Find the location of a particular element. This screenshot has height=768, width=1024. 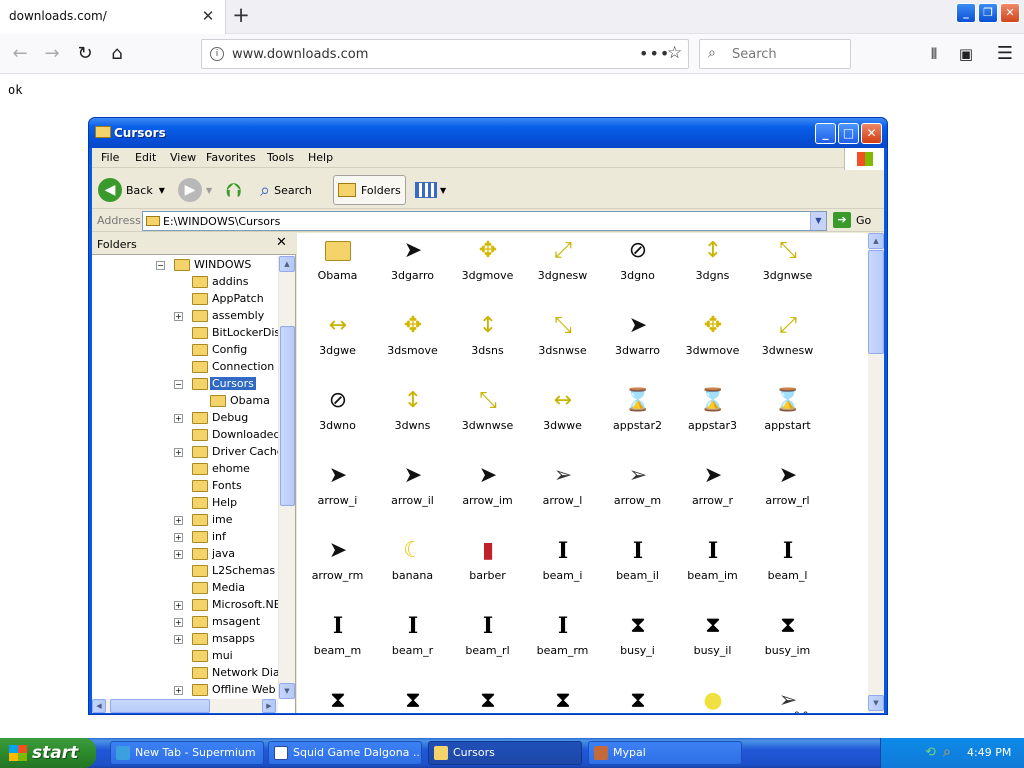

file-item: Ibeam_im is located at coordinates (712, 566).